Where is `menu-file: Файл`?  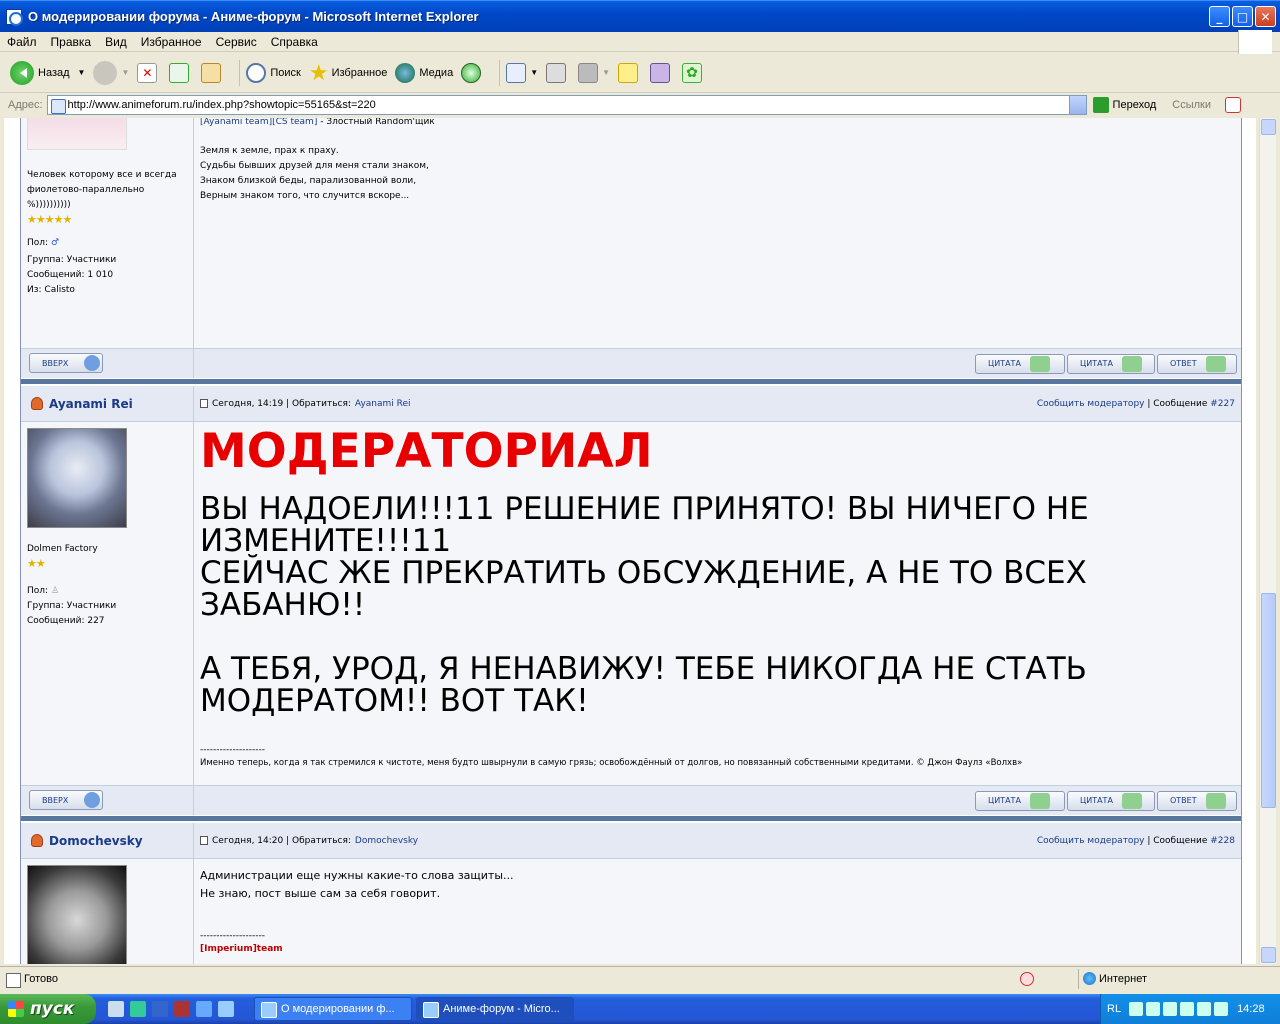 menu-file: Файл is located at coordinates (22, 42).